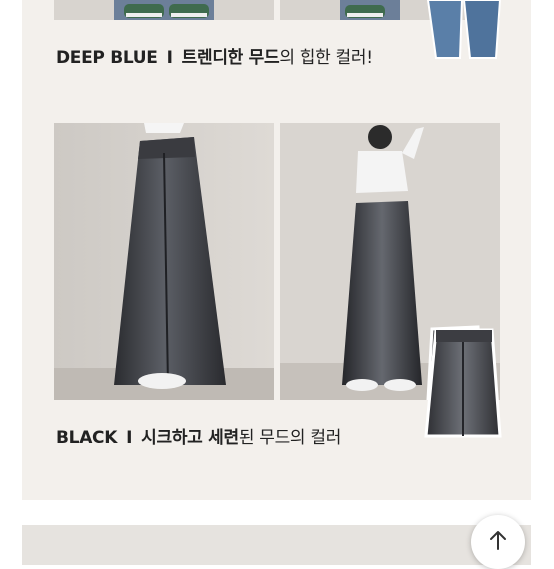 The width and height of the screenshot is (554, 569). I want to click on caption-rest: 된 무드의 컬러, so click(290, 438).